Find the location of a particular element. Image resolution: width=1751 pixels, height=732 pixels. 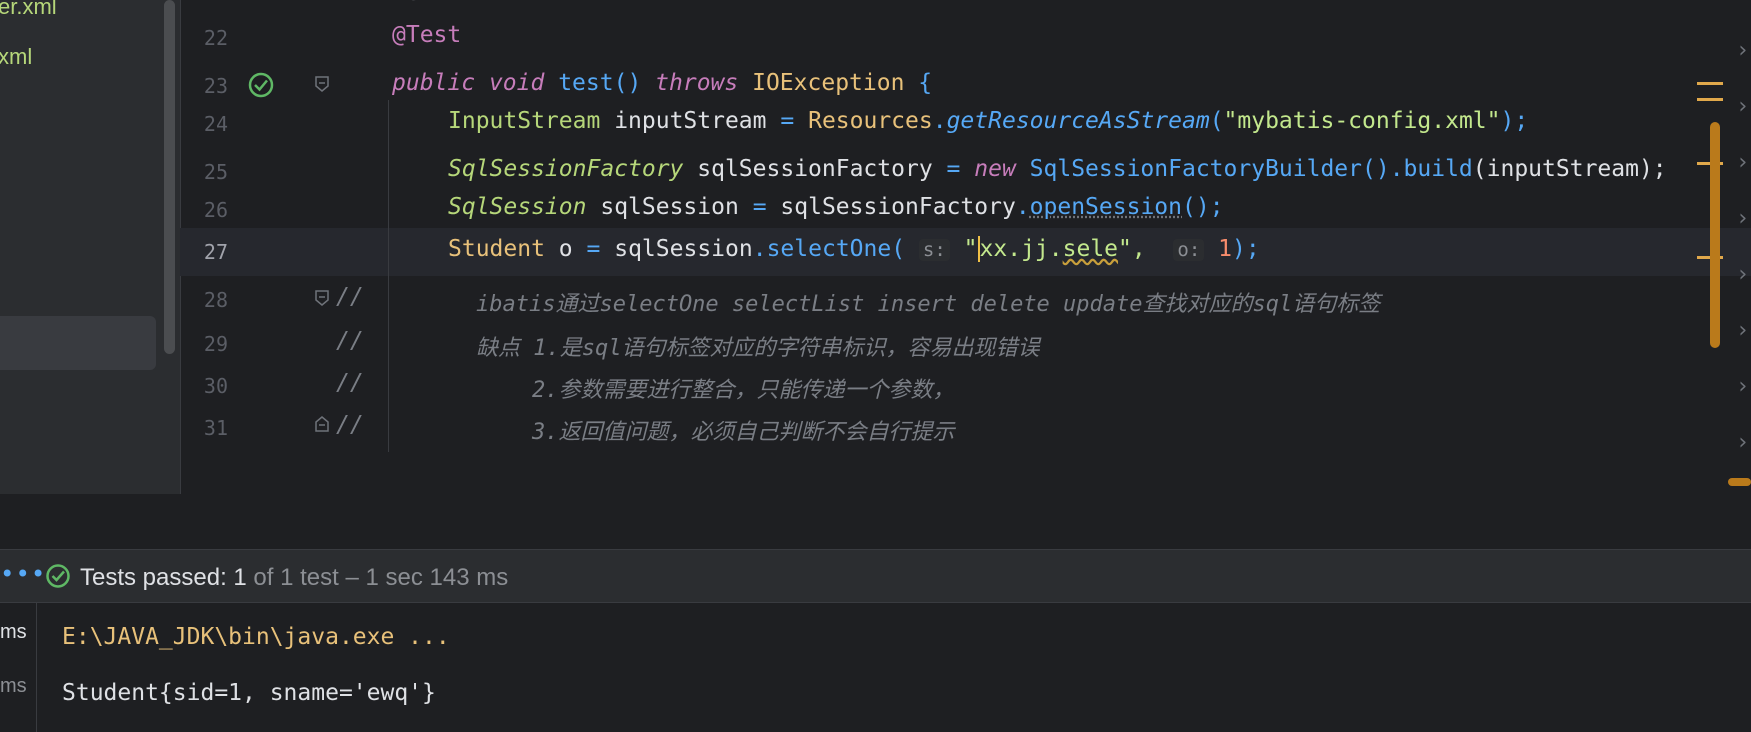

comment-text: 缺点 1.是sql语句标签对应的字符串标识，容易出现错误 is located at coordinates (758, 348).